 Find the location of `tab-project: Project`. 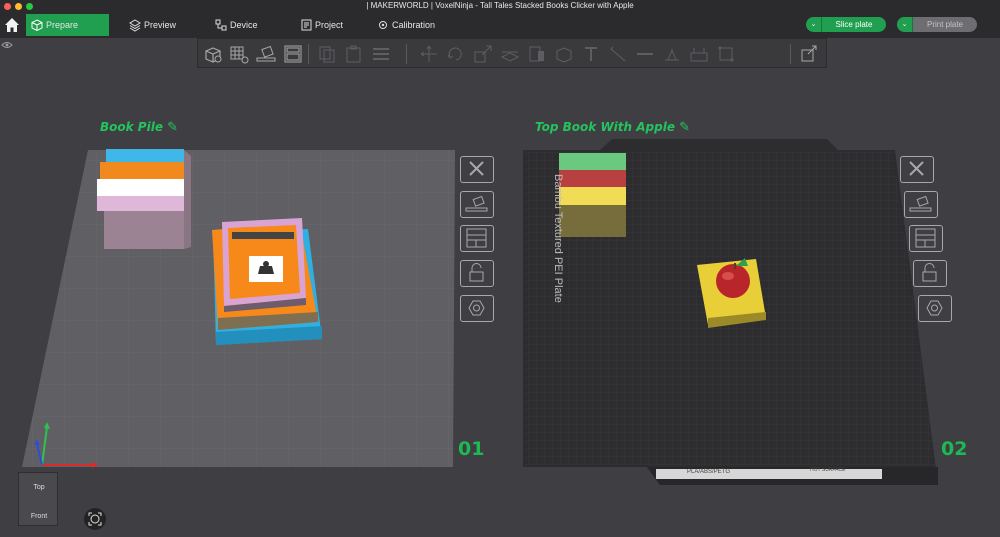

tab-project: Project is located at coordinates (326, 25).